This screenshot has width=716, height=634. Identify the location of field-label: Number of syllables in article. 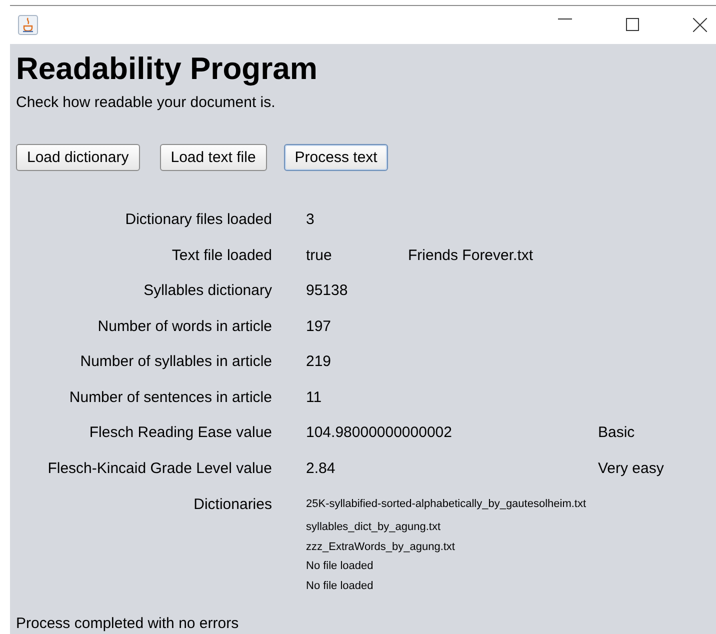
(176, 361).